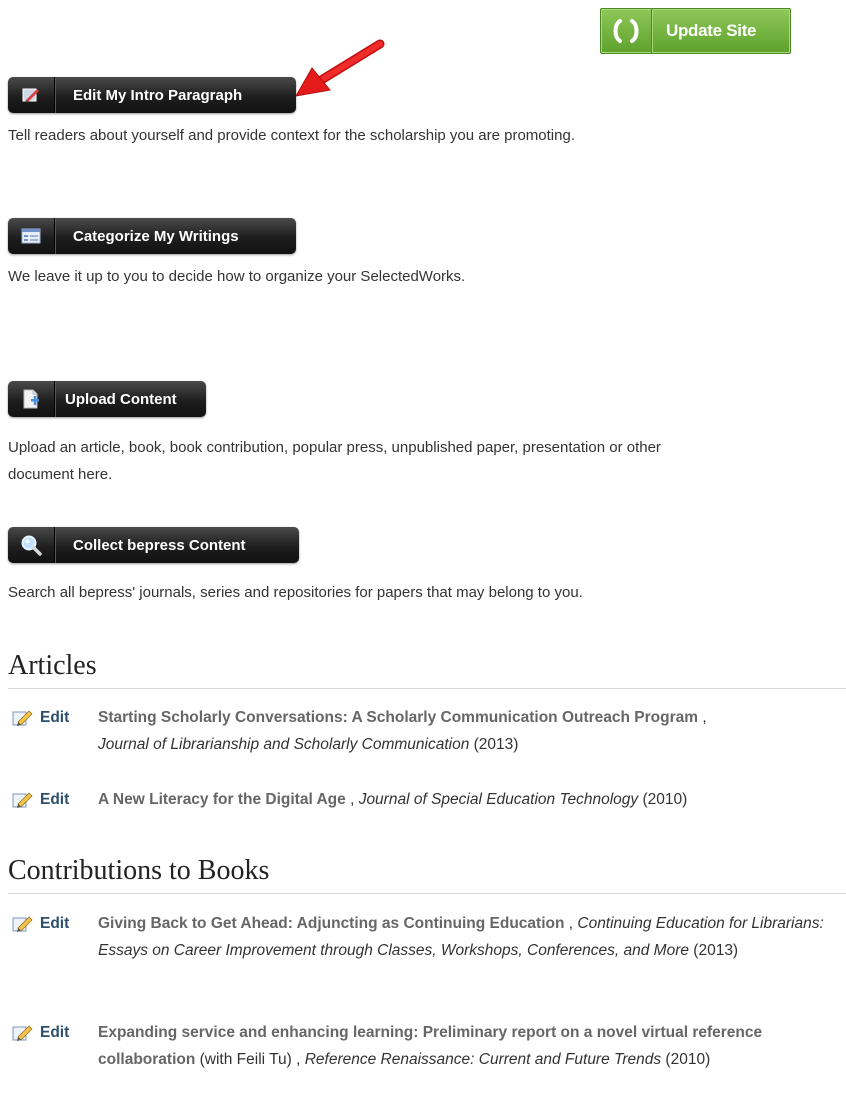 The image size is (846, 1095). I want to click on categorize-button: Categorize My Writings, so click(152, 236).